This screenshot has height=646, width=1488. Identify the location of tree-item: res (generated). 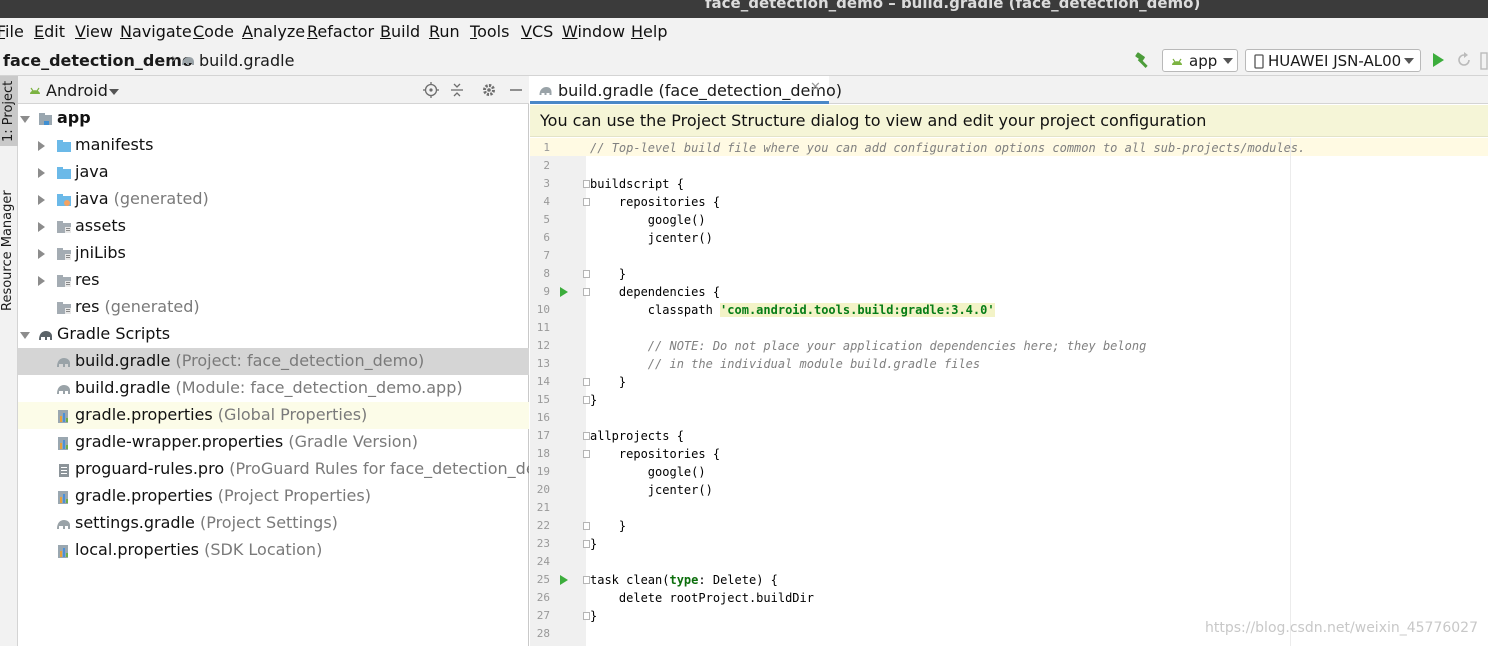
(273, 307).